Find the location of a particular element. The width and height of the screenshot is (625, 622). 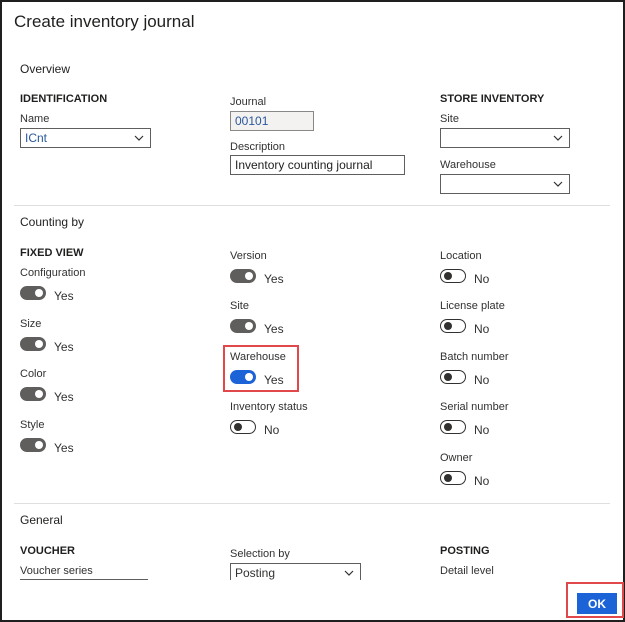

batch-number-toggle is located at coordinates (453, 377).